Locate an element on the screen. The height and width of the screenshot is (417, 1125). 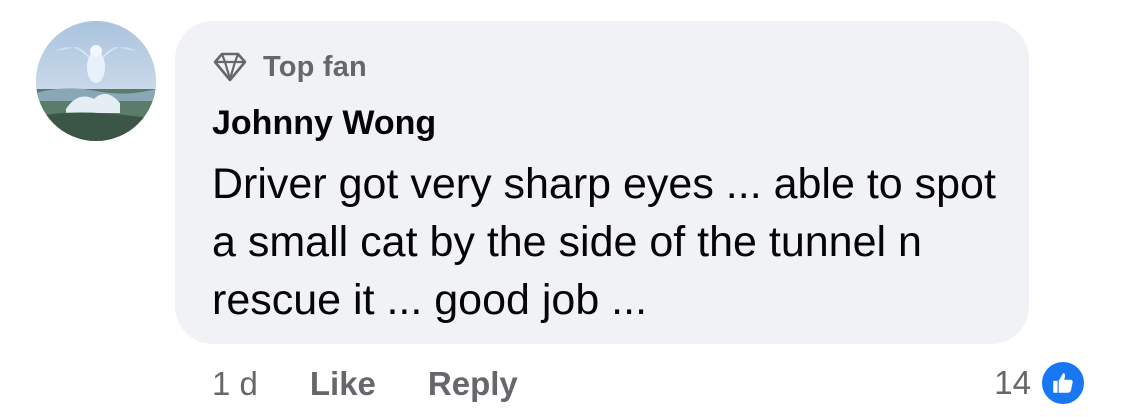
avatar is located at coordinates (96, 81).